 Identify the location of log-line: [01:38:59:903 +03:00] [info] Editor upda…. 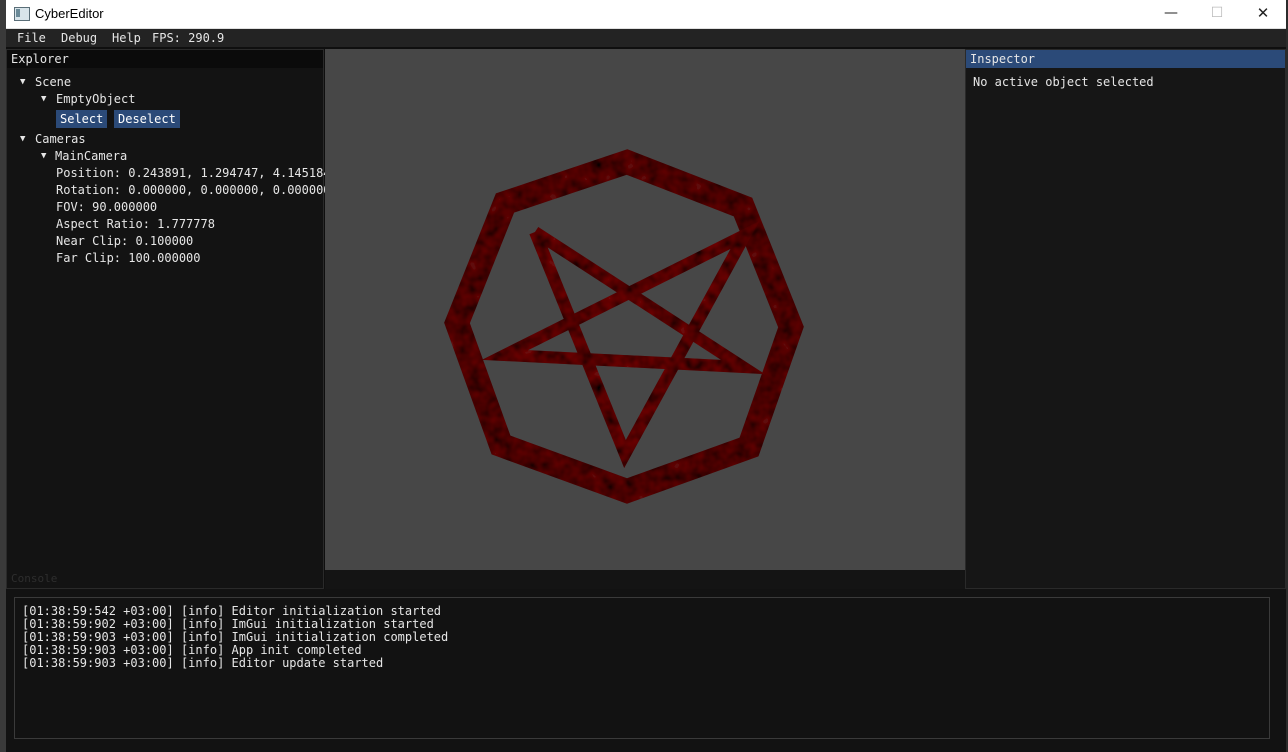
(203, 663).